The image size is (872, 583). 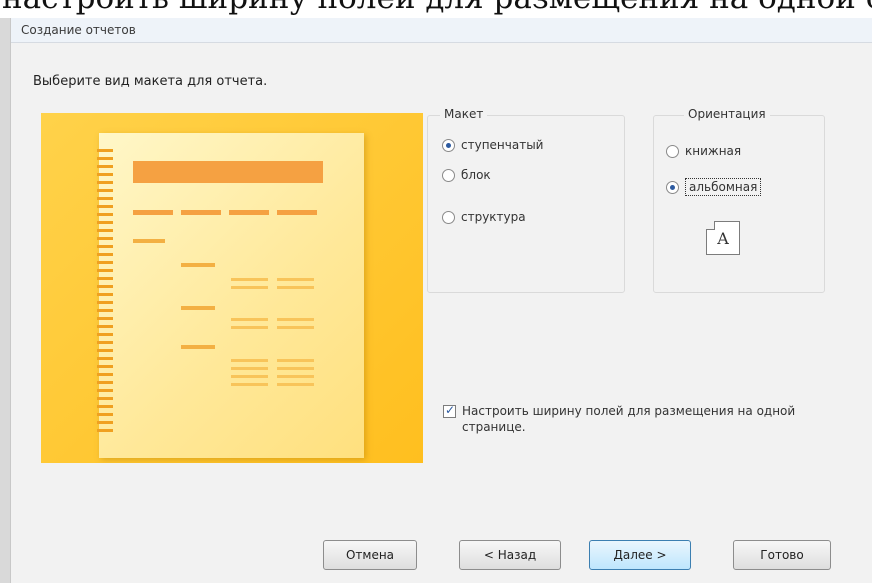 I want to click on layout-group-legend: Макет, so click(x=464, y=114).